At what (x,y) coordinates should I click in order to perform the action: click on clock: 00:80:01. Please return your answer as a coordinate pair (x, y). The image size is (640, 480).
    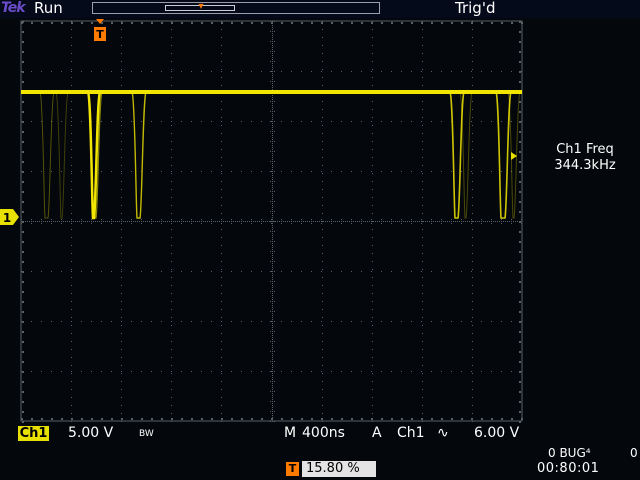
    Looking at the image, I should click on (568, 468).